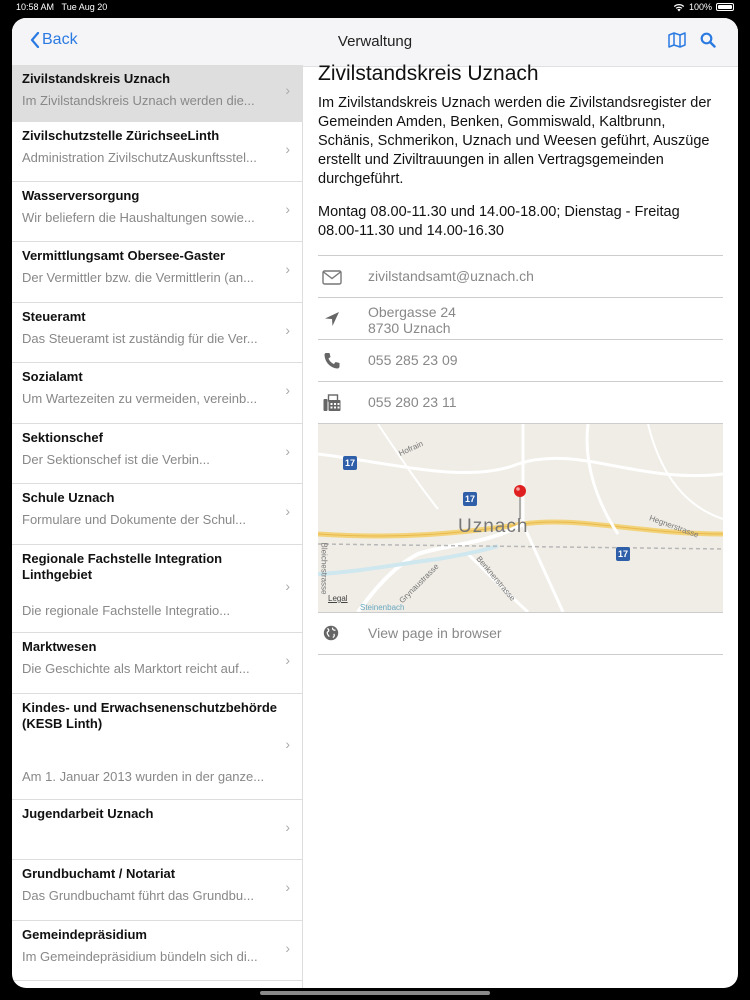 Image resolution: width=750 pixels, height=1000 pixels. I want to click on map-legal-link: Legal, so click(338, 598).